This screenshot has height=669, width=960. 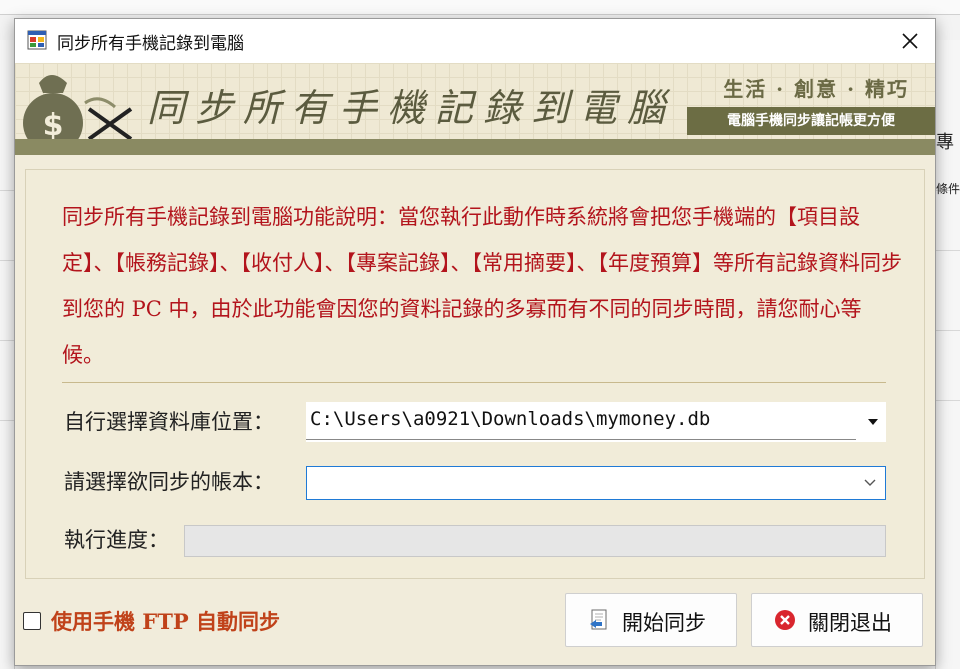 I want to click on section-divider, so click(x=474, y=382).